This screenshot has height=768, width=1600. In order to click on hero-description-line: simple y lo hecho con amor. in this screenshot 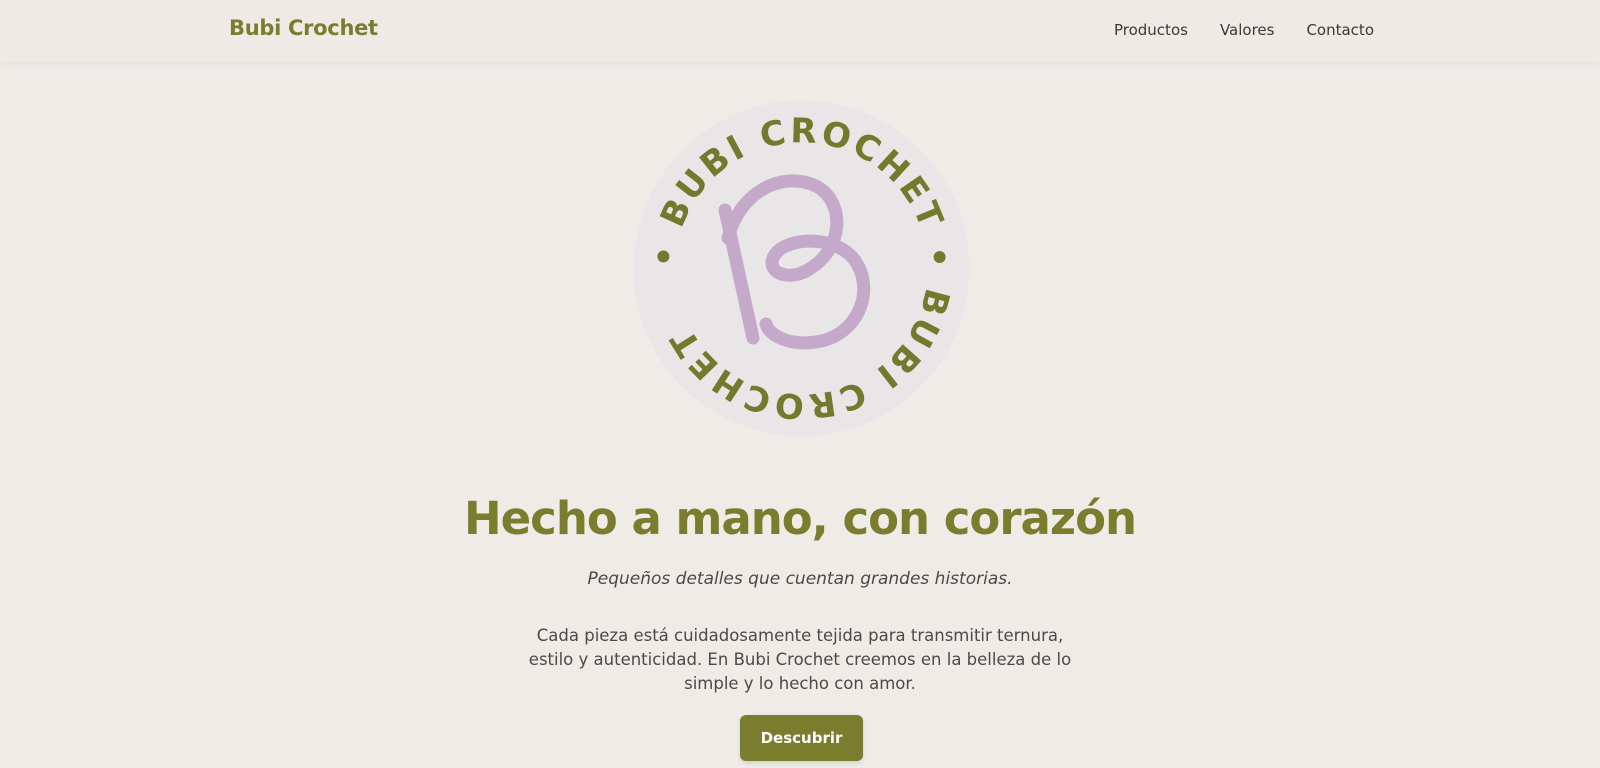, I will do `click(800, 683)`.